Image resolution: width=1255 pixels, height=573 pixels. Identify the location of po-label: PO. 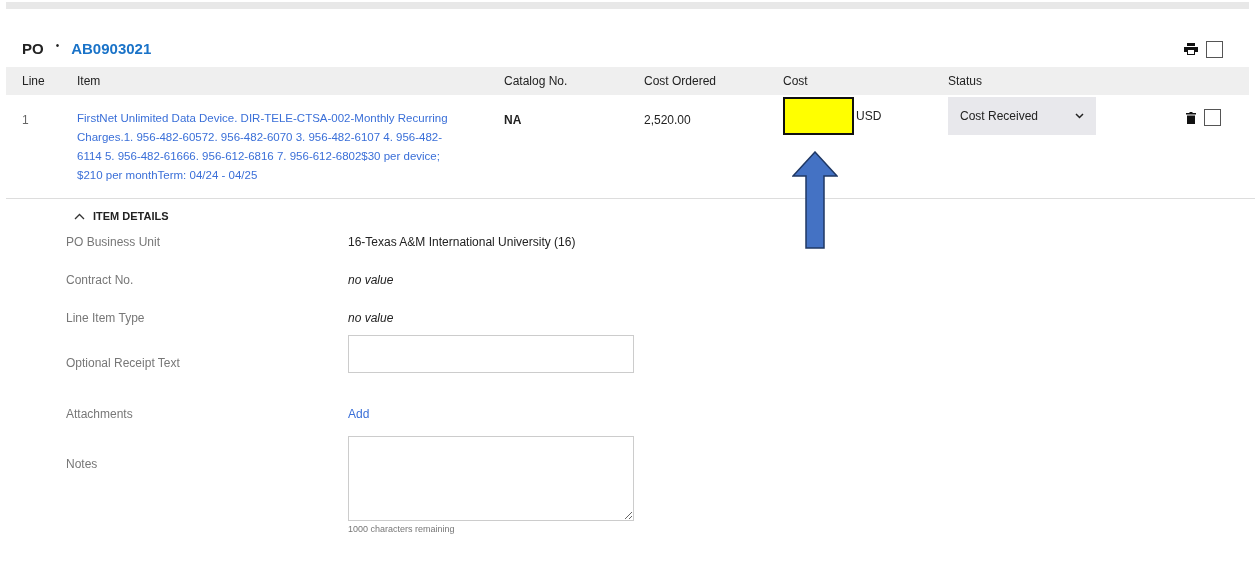
(33, 48).